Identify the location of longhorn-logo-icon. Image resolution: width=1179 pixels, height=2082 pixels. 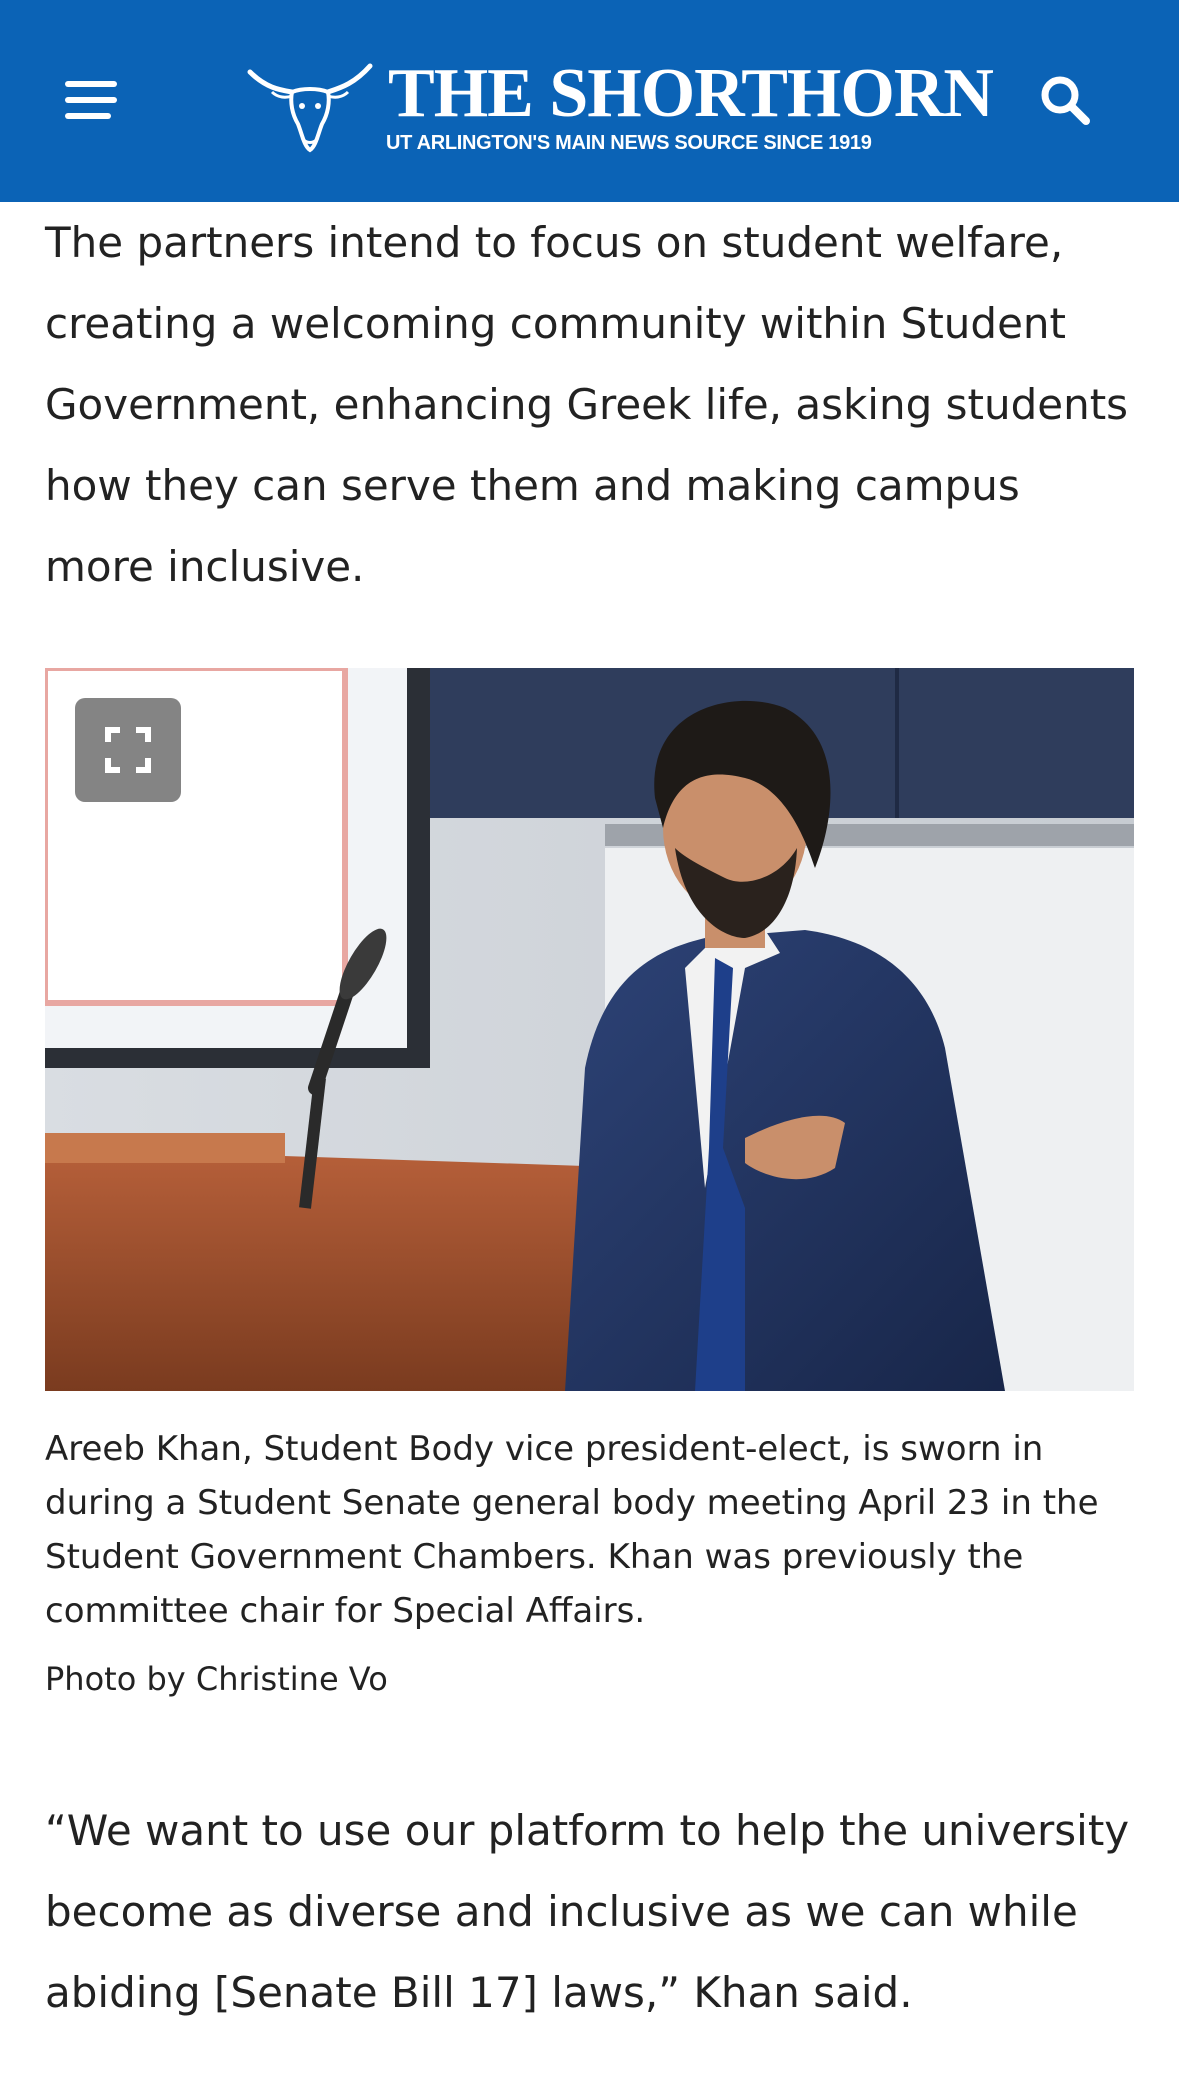
(310, 108).